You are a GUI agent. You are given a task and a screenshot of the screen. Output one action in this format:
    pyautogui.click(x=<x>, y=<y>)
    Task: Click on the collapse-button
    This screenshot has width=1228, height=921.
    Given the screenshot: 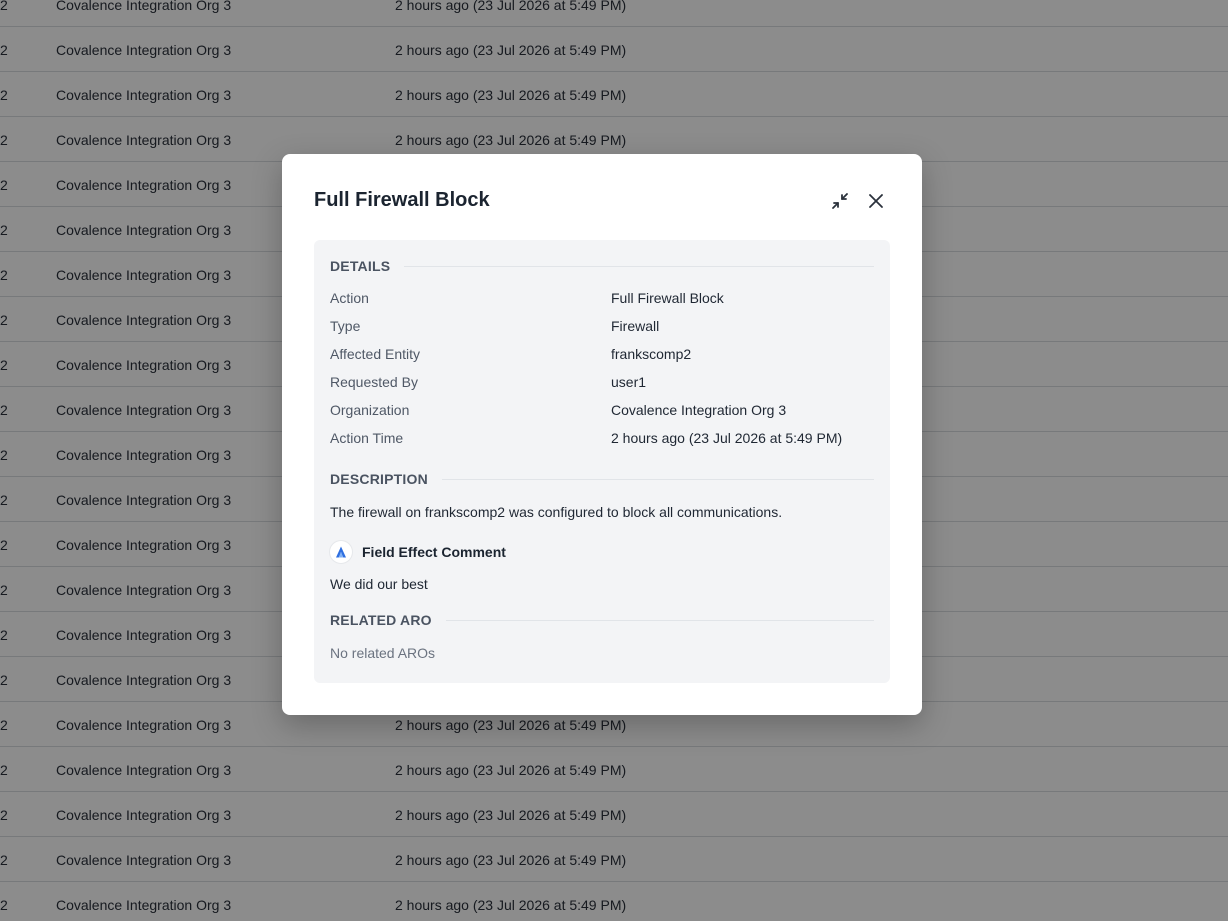 What is the action you would take?
    pyautogui.click(x=840, y=201)
    